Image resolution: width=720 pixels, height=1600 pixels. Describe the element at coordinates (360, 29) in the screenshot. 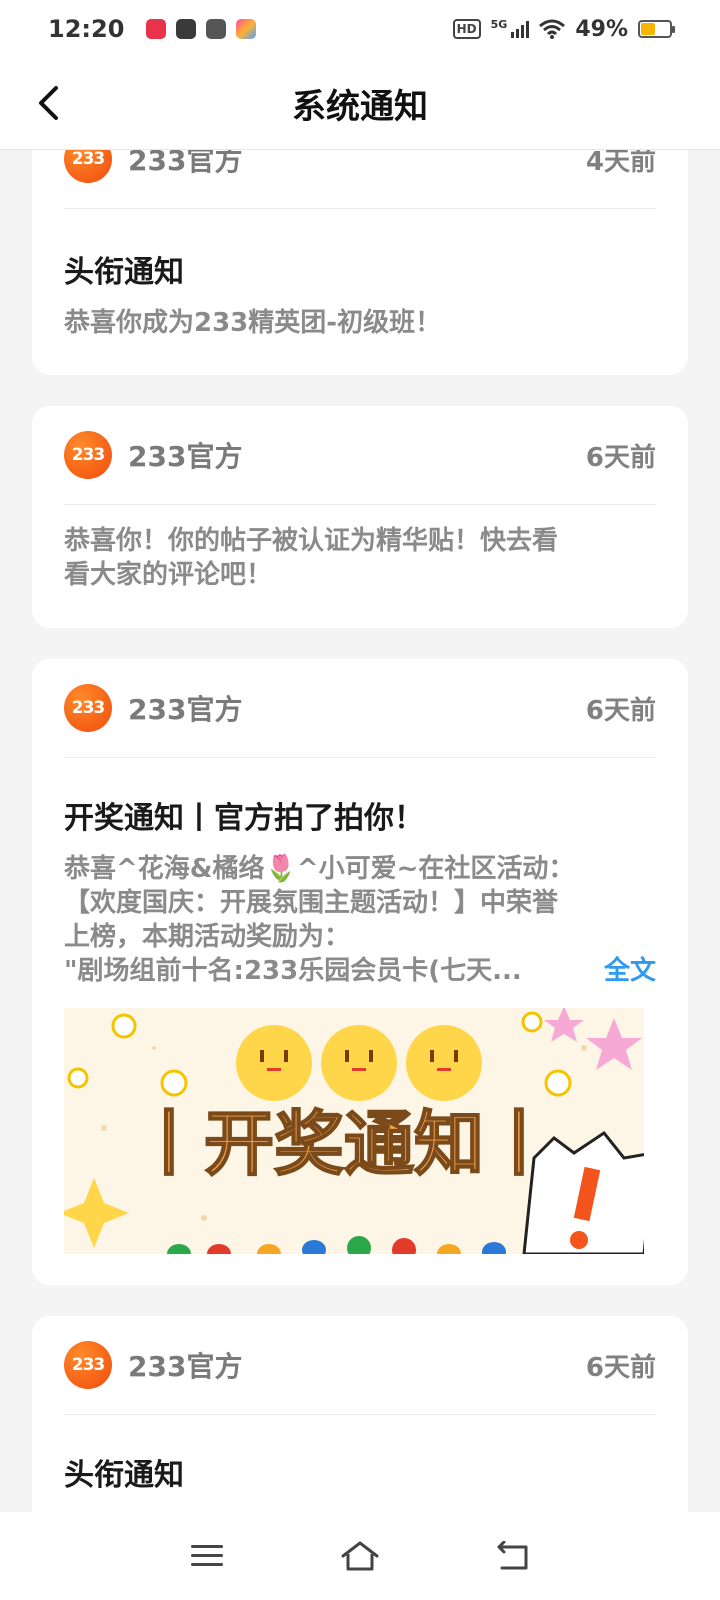

I see `status-bar: 12:20 HD 5G 49%` at that location.